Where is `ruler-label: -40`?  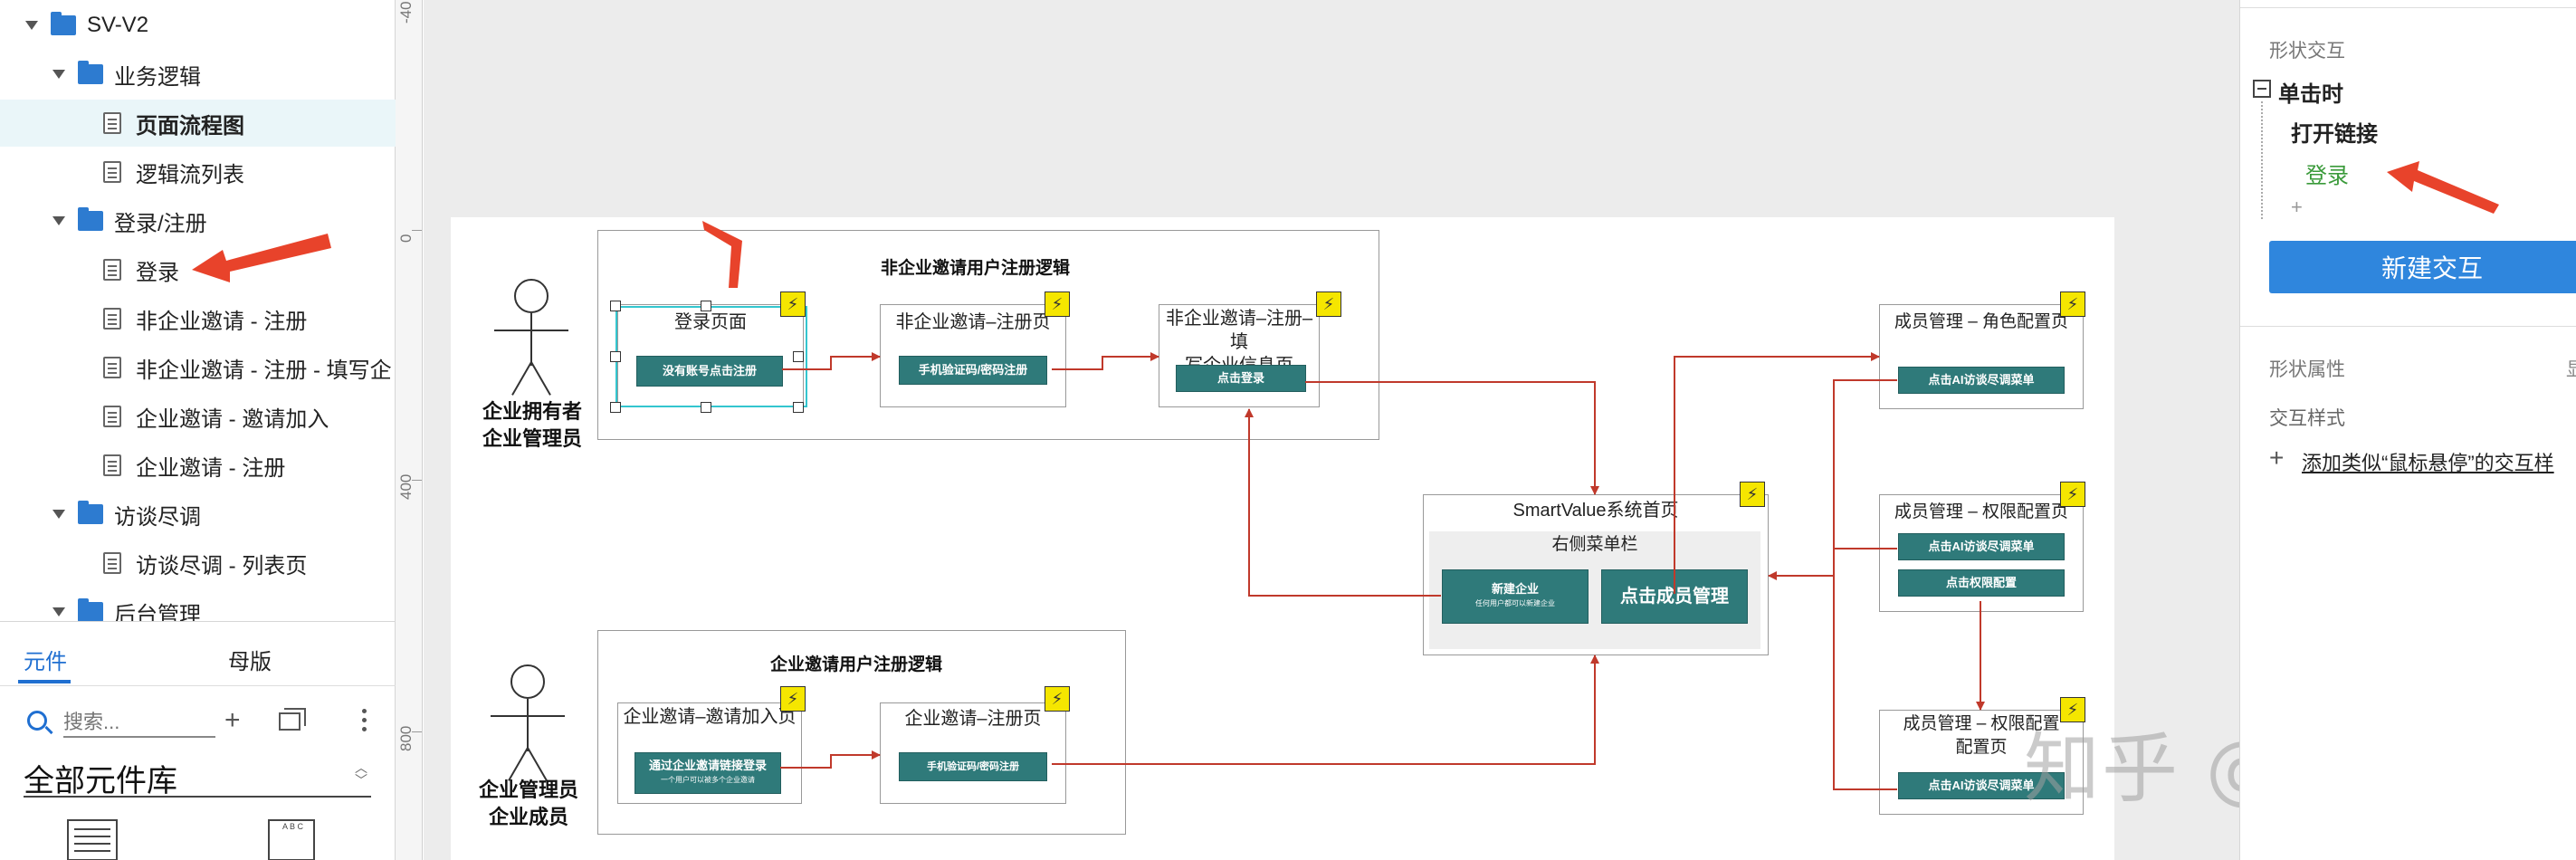 ruler-label: -40 is located at coordinates (406, 12).